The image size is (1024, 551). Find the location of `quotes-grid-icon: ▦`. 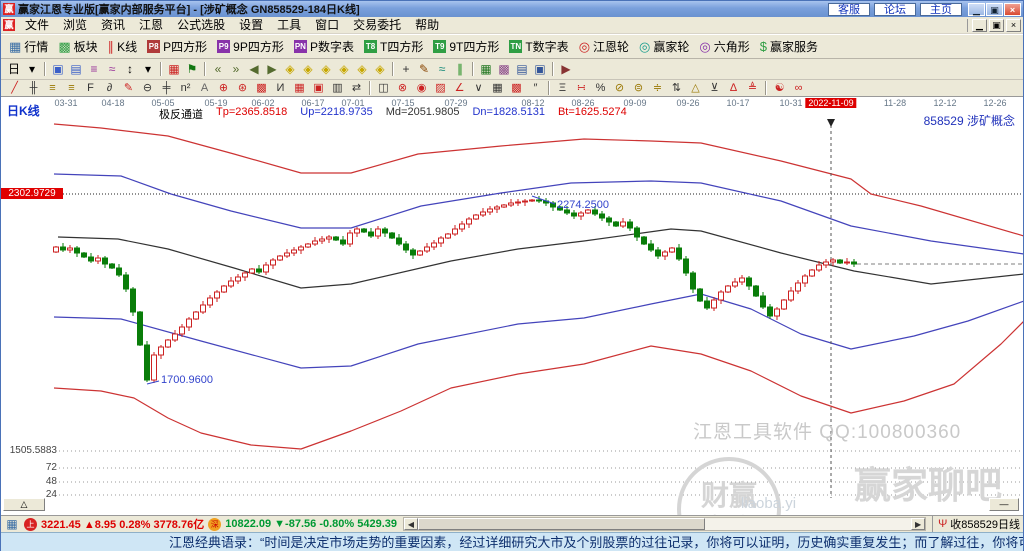

quotes-grid-icon: ▦ is located at coordinates (12, 524).